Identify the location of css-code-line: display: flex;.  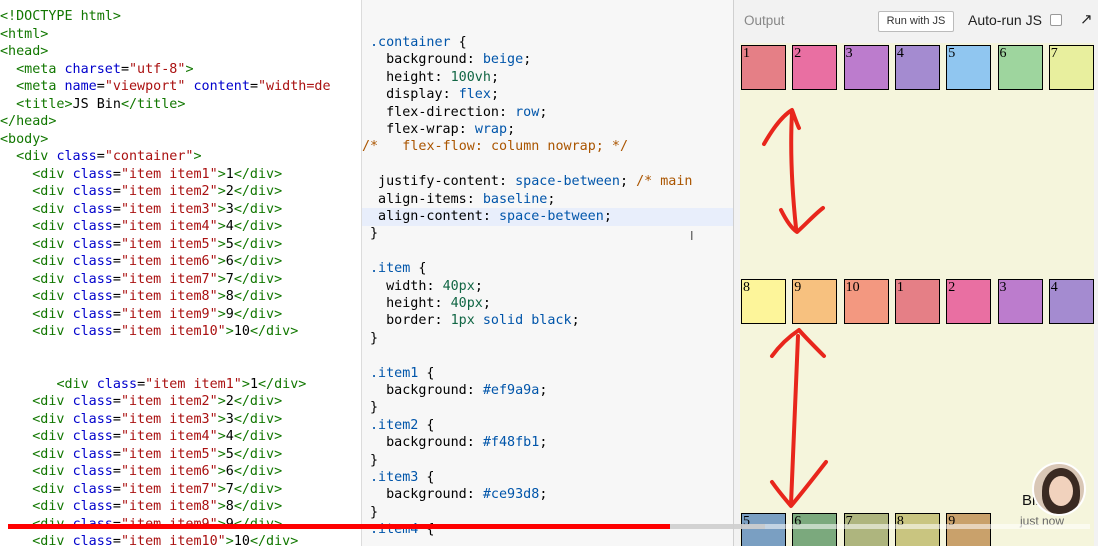
(434, 95).